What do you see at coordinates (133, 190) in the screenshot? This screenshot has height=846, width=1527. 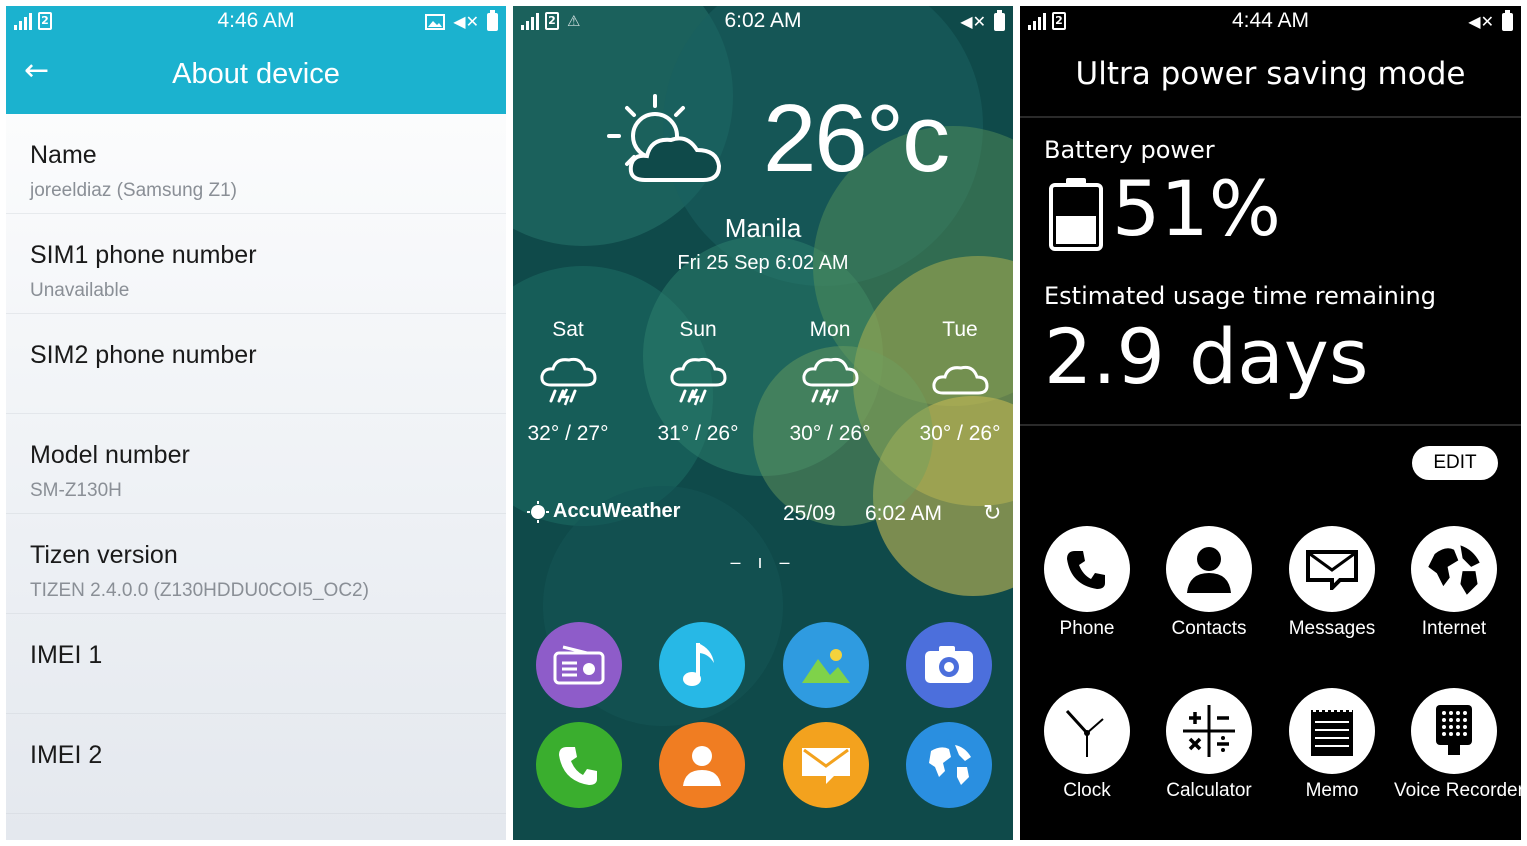 I see `info-value: joreeldiaz (Samsung Z1)` at bounding box center [133, 190].